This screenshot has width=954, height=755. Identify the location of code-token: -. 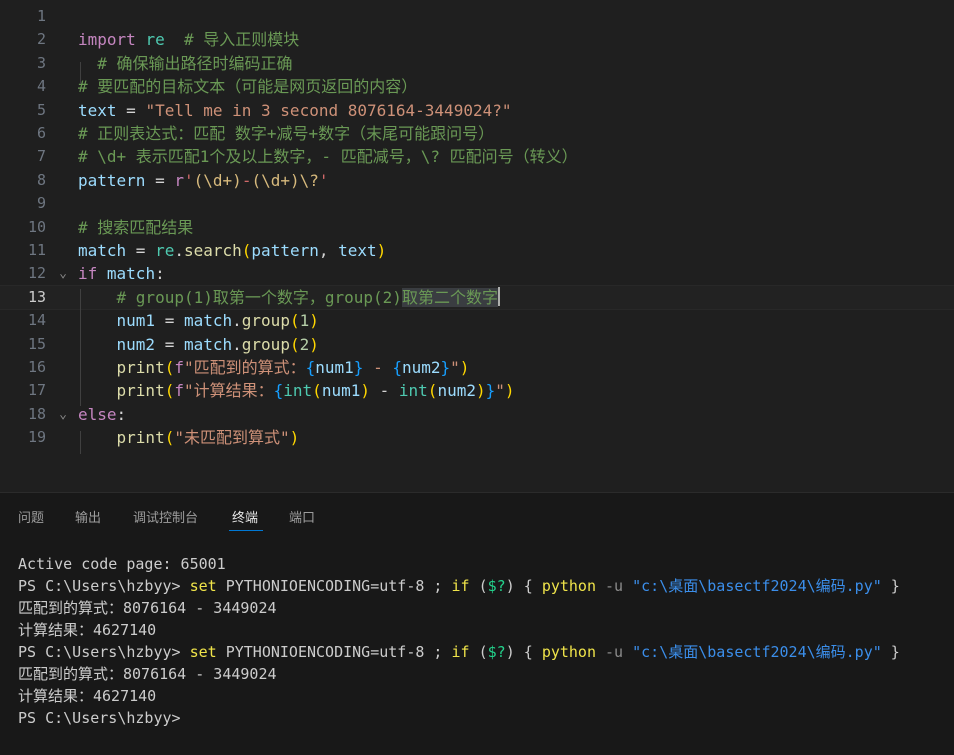
(378, 367).